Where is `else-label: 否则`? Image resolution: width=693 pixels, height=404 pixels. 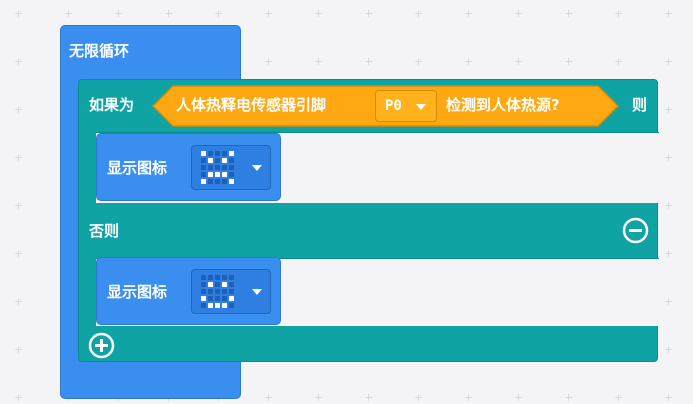
else-label: 否则 is located at coordinates (104, 231).